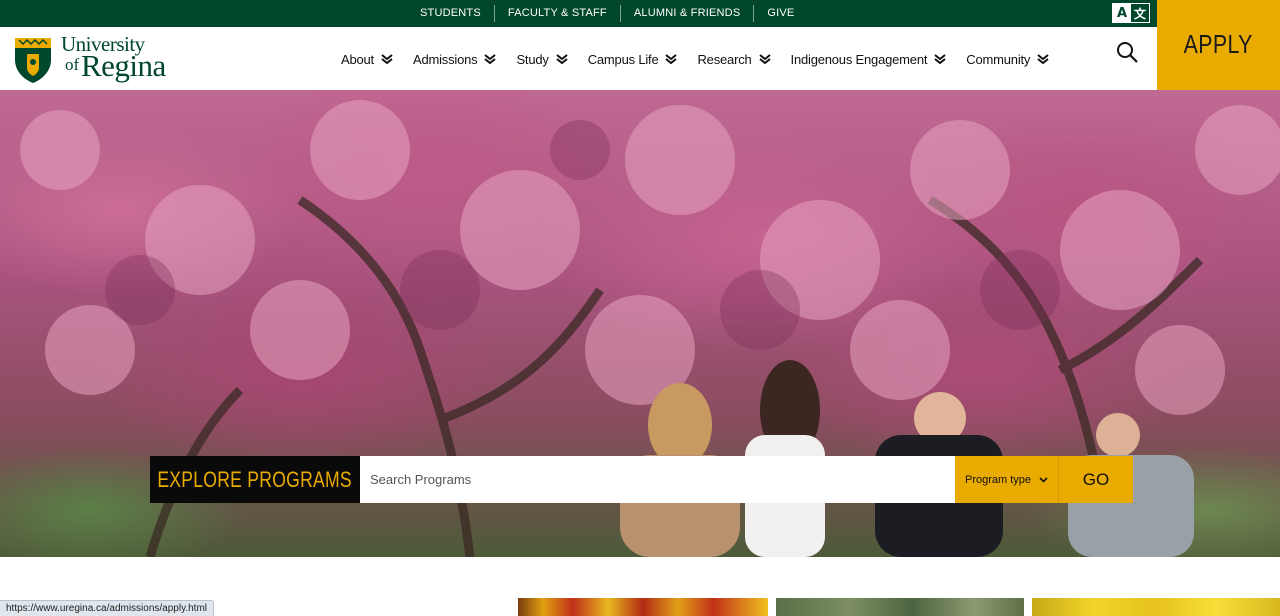 The width and height of the screenshot is (1280, 616). I want to click on nav-item-research: Research, so click(734, 59).